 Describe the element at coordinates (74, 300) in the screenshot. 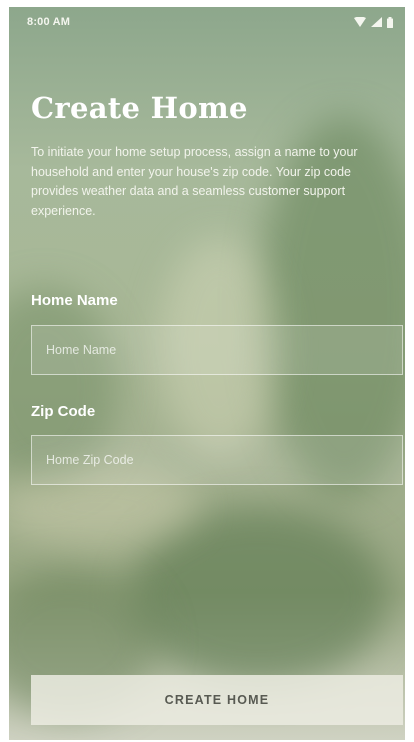

I see `home-name-label: Home Name` at that location.